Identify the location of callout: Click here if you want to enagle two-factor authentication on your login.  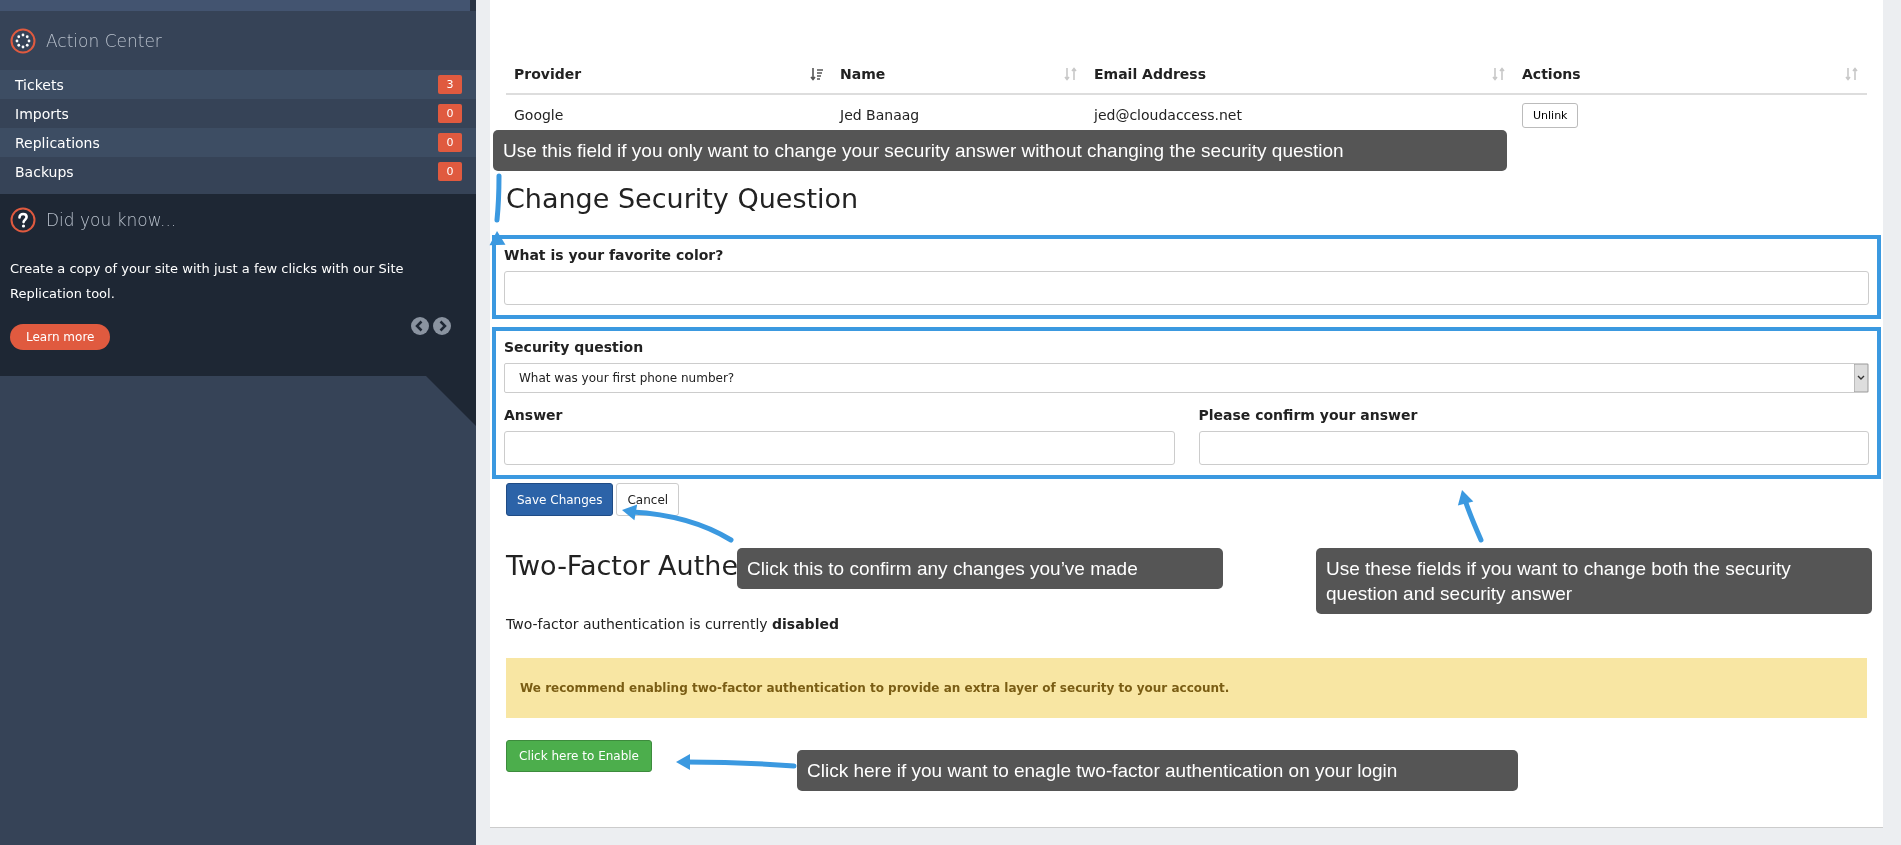
(1157, 770).